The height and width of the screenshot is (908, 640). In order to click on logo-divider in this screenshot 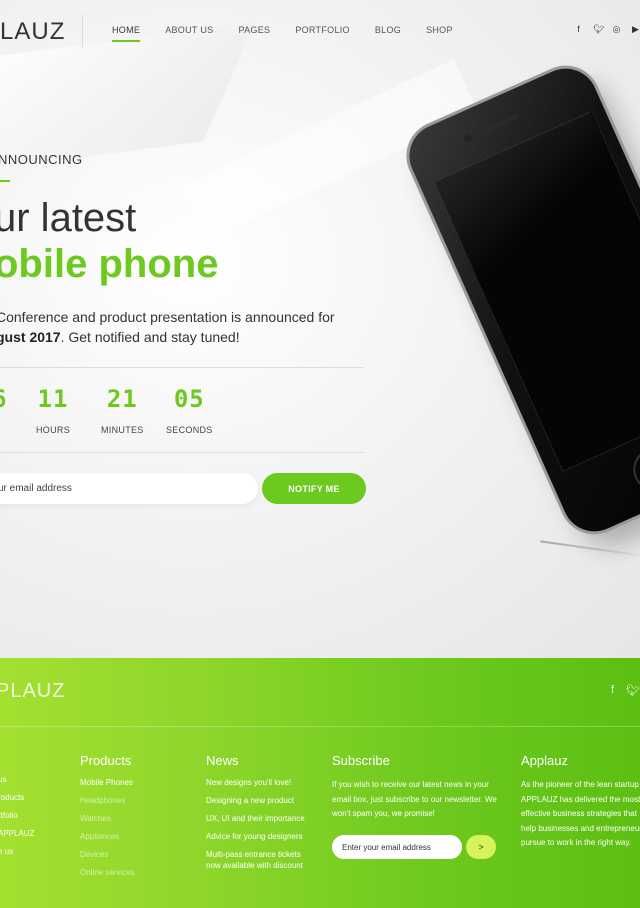, I will do `click(82, 31)`.